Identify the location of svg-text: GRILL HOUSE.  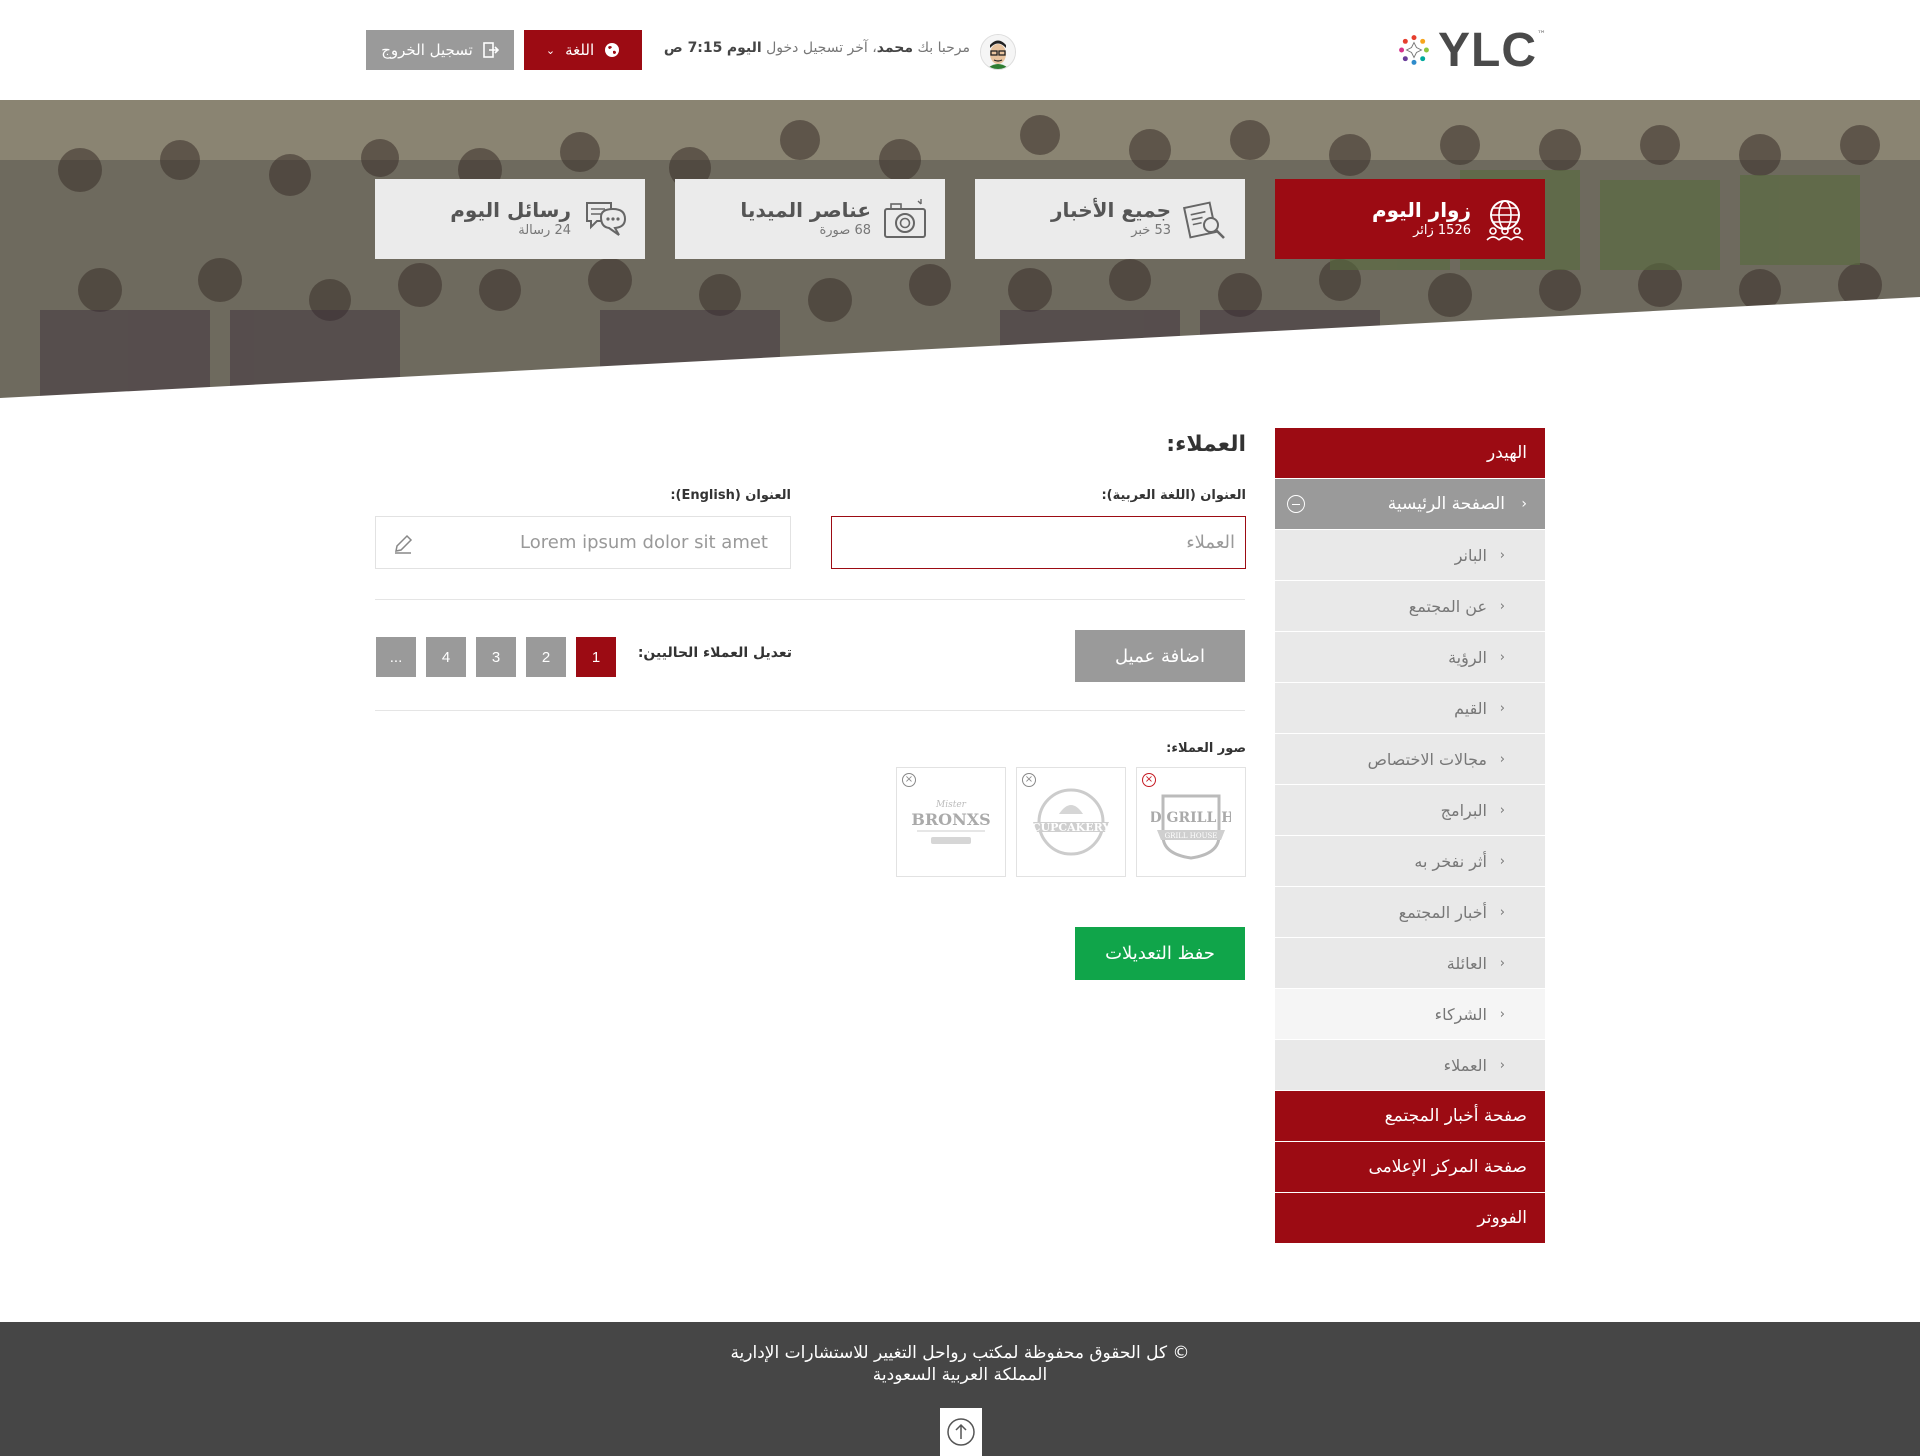
(1191, 836).